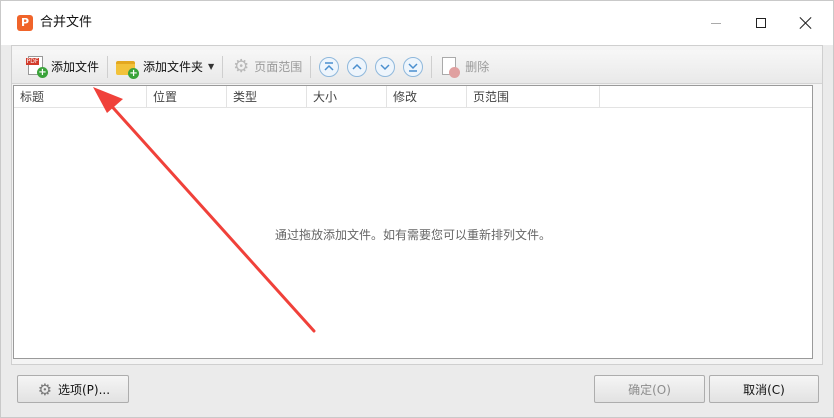 This screenshot has height=418, width=834. Describe the element at coordinates (533, 97) in the screenshot. I see `column-header-page-range: 页范围` at that location.